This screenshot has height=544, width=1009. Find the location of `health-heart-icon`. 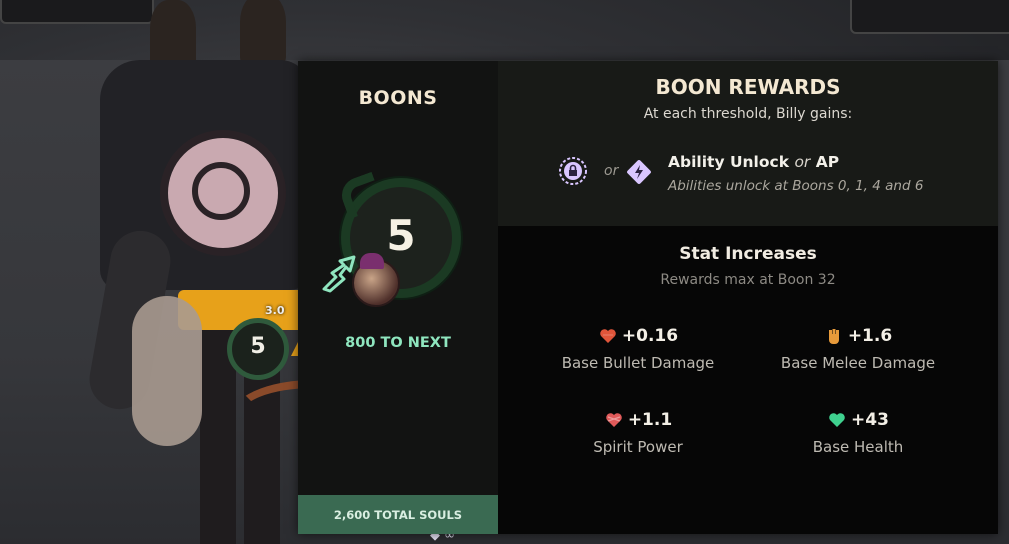

health-heart-icon is located at coordinates (837, 420).